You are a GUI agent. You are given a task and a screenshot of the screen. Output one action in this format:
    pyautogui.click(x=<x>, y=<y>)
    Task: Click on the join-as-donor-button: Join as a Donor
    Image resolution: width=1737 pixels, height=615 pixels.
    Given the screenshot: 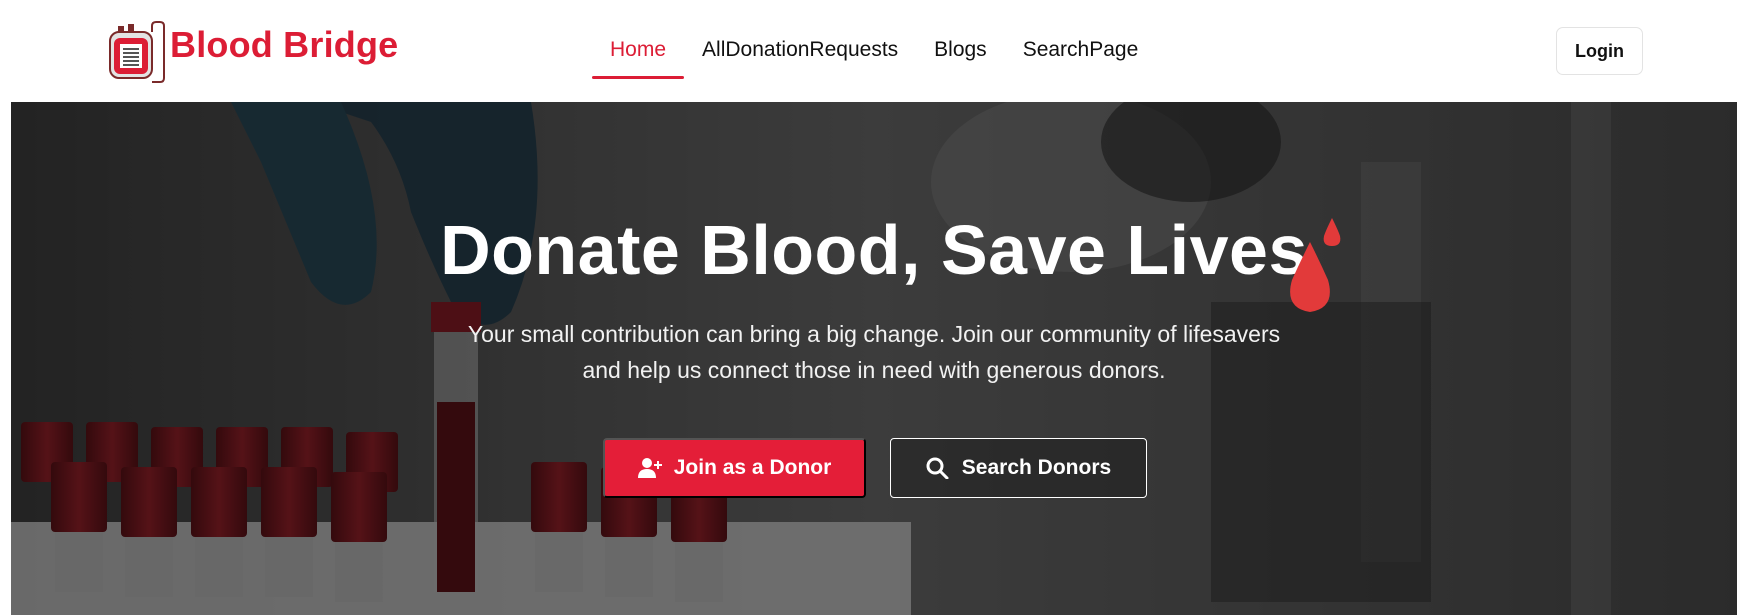 What is the action you would take?
    pyautogui.click(x=734, y=468)
    